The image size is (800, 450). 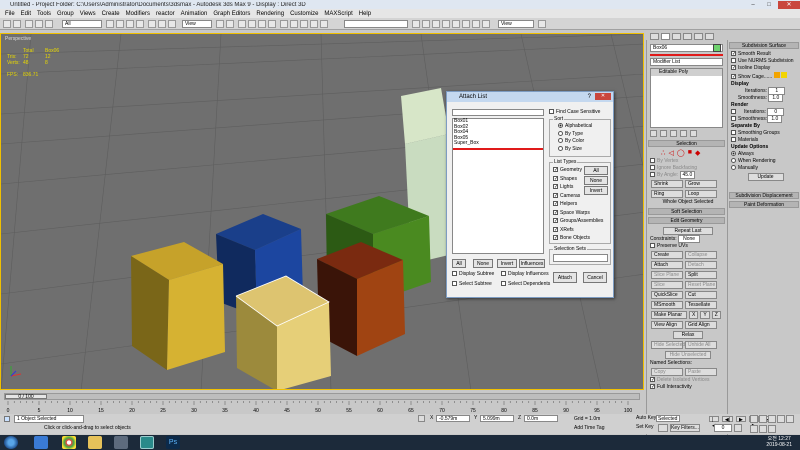 I want to click on cut-button: Cut, so click(x=701, y=295).